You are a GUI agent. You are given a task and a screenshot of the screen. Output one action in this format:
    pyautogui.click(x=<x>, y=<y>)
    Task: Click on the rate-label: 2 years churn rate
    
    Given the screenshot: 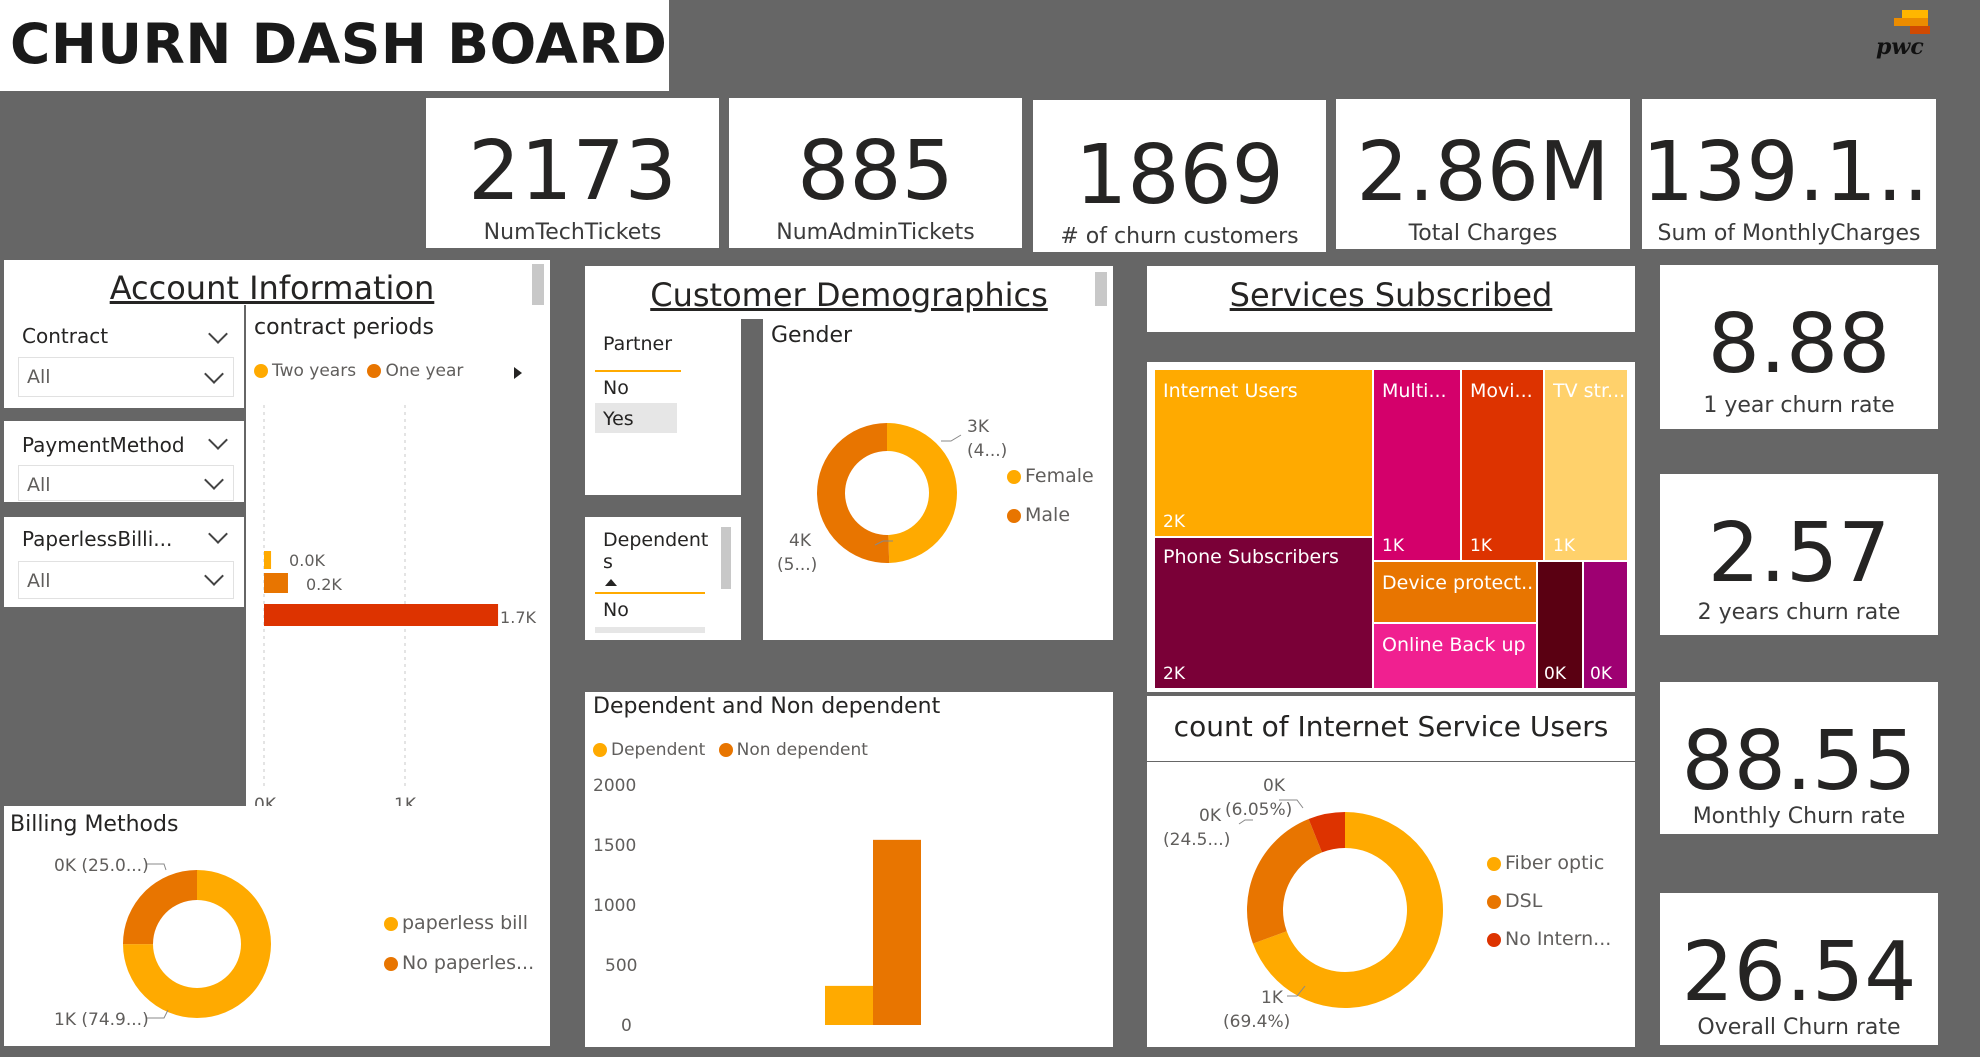 What is the action you would take?
    pyautogui.click(x=1799, y=612)
    